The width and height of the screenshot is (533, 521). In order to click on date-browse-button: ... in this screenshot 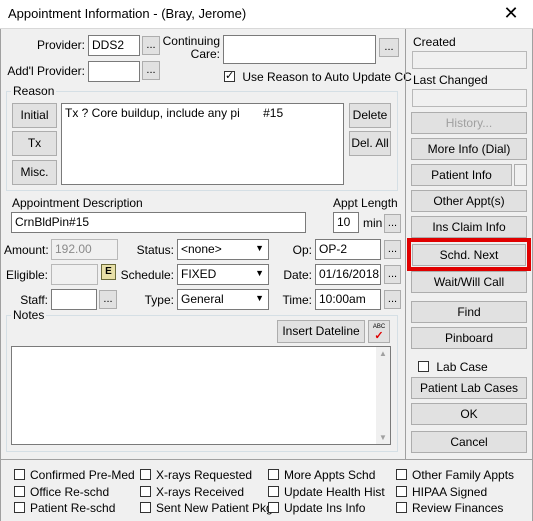, I will do `click(392, 274)`.